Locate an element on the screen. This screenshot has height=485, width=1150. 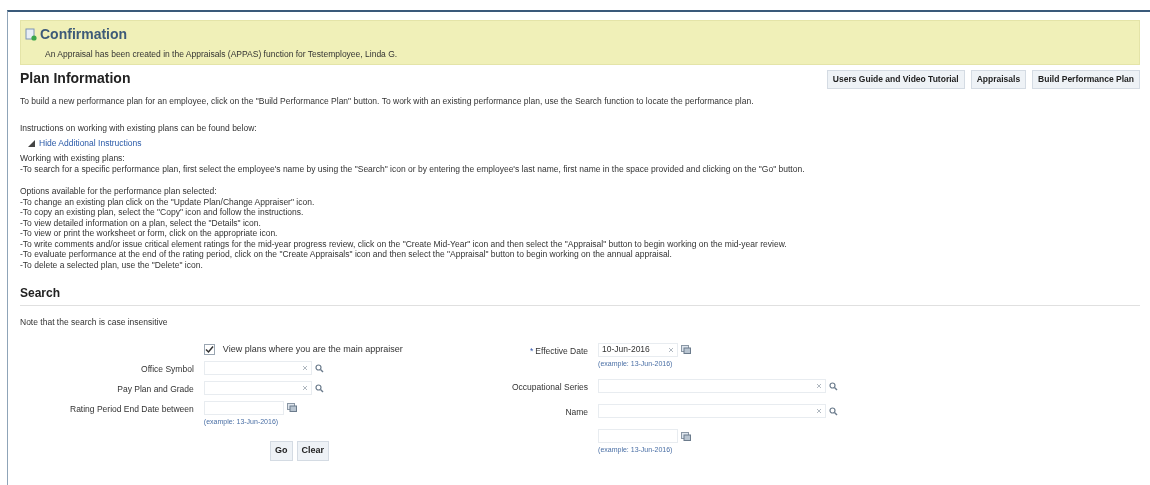
instruction-line: -To search for a specific performance plan, first select the employee's name by using the "Search" icon or by entering the employee's last name, first name in the space provided and clicking on the "Go" button. is located at coordinates (413, 169).